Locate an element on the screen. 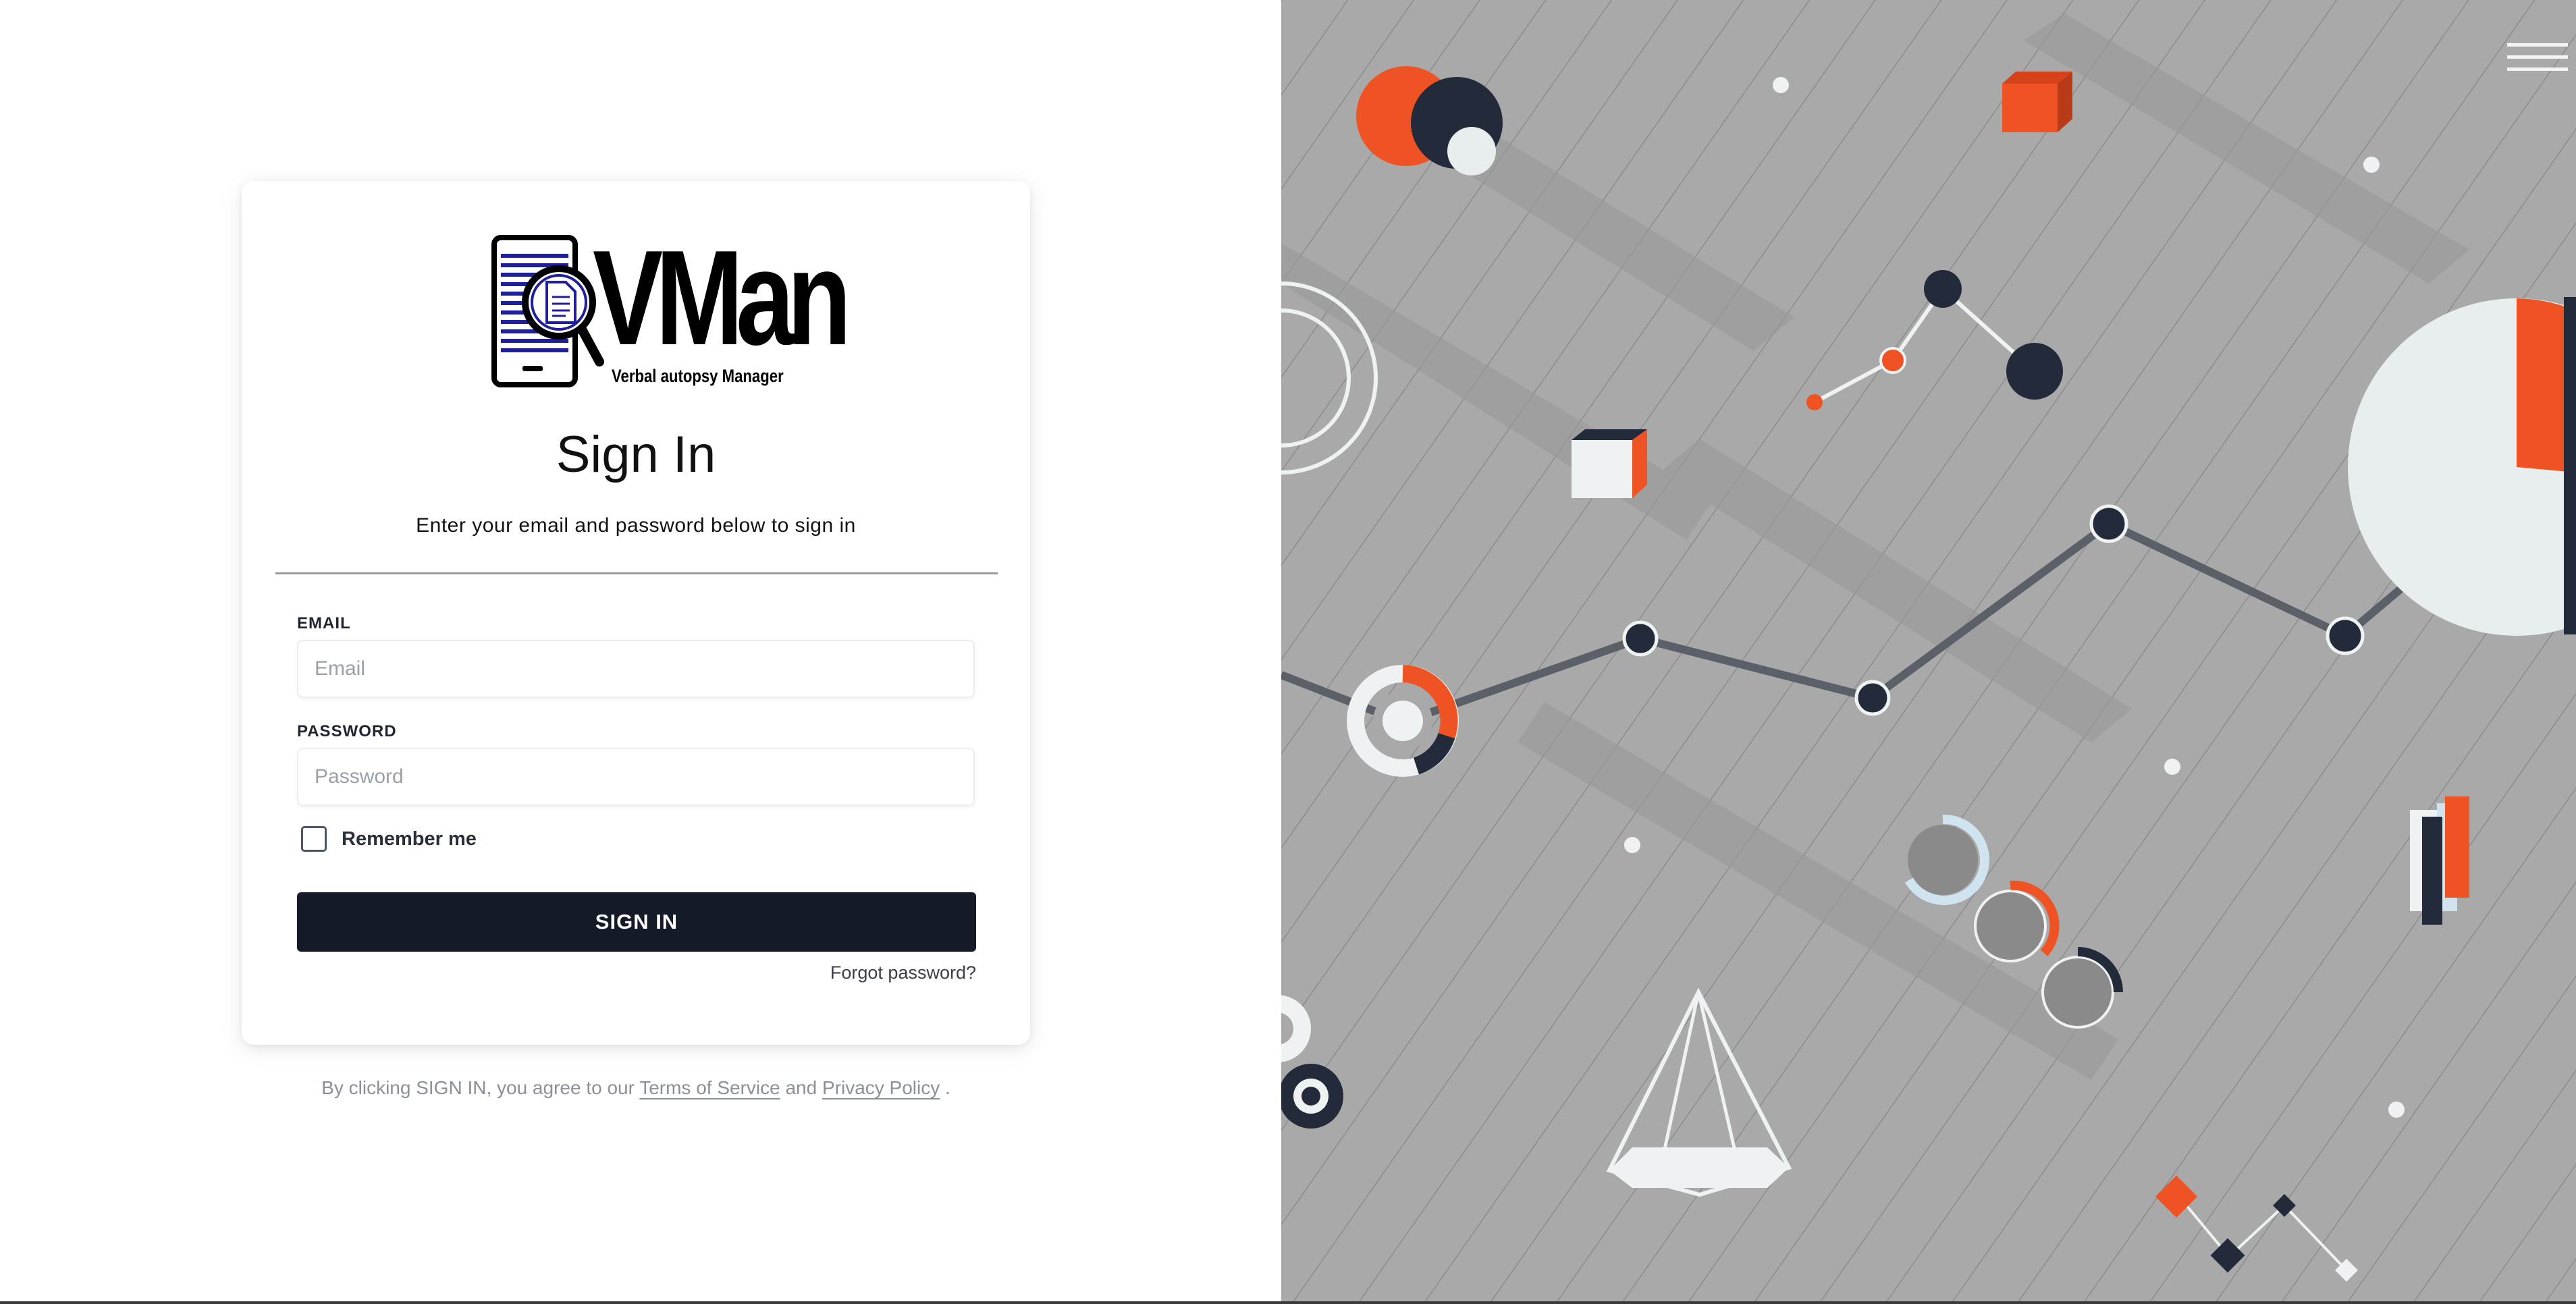 The height and width of the screenshot is (1304, 2576). email-label: EMAIL is located at coordinates (324, 623).